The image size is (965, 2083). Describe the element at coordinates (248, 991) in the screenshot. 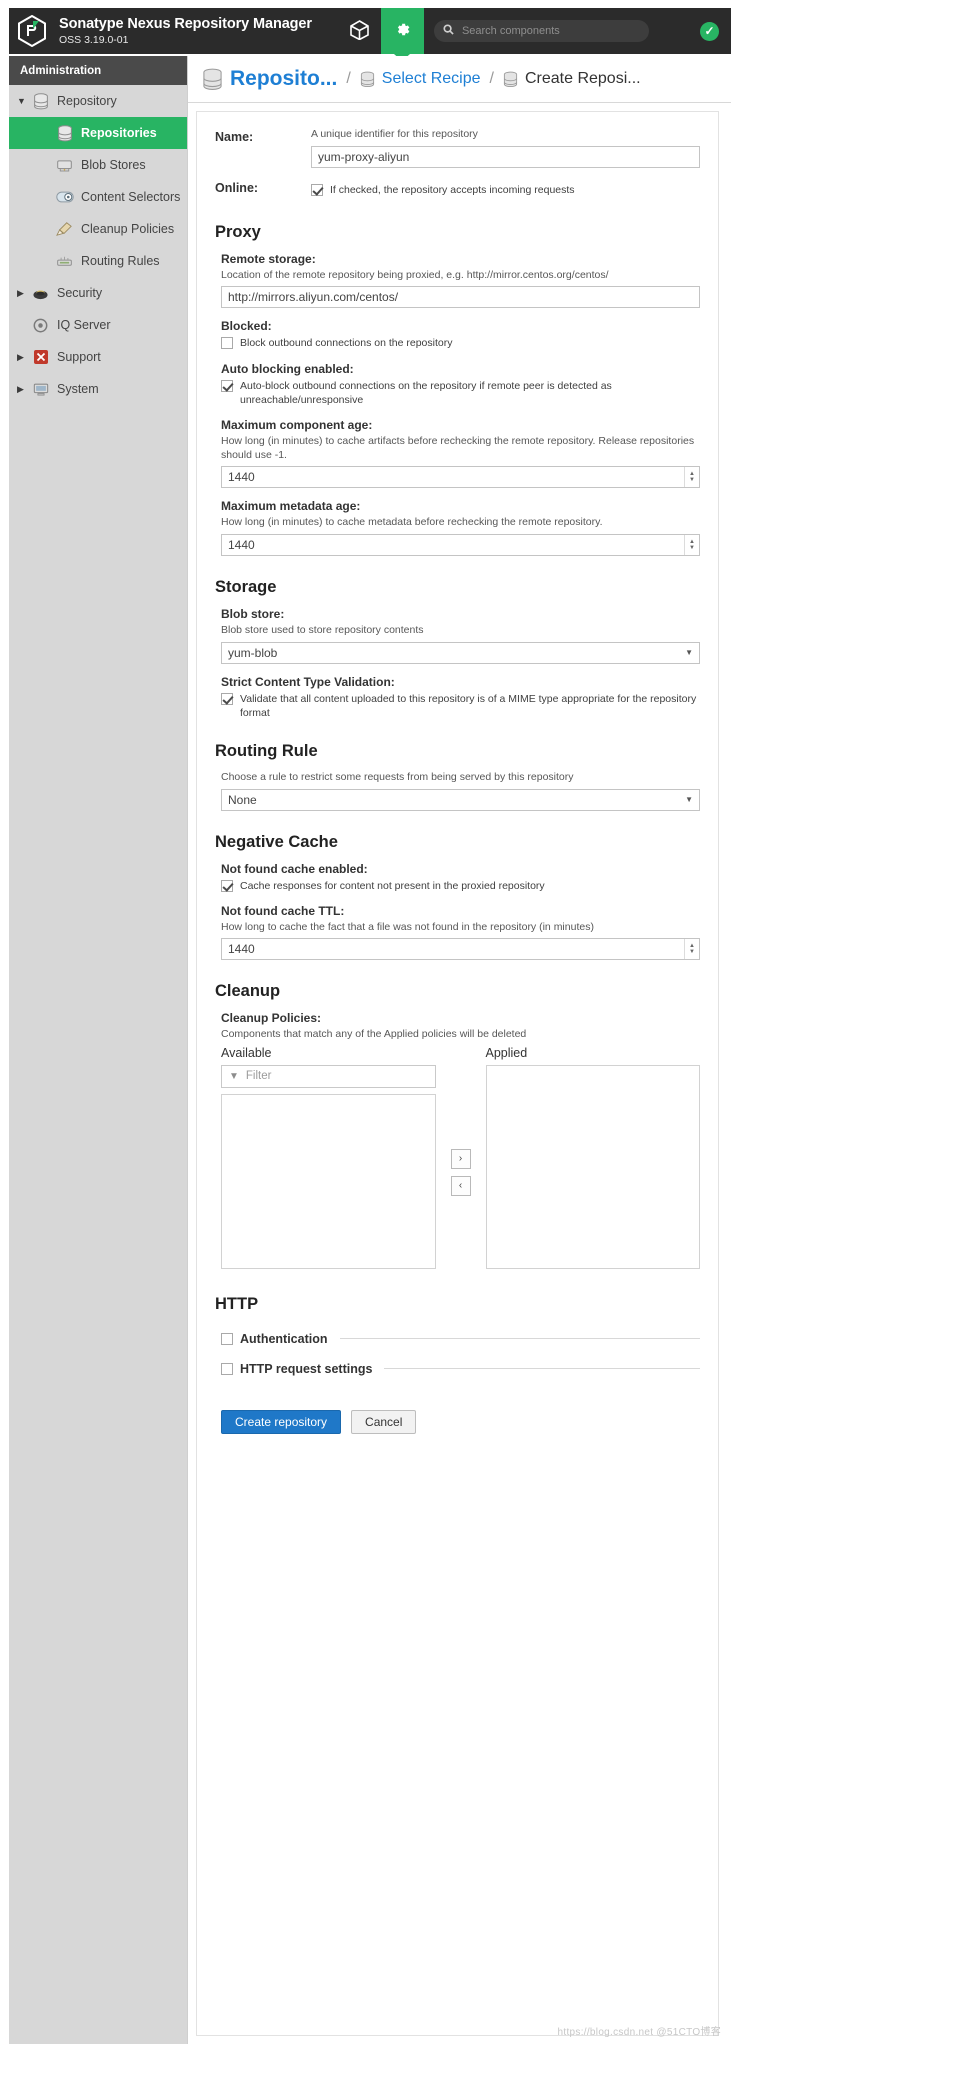

I see `section-title-cleanup: Cleanup` at that location.